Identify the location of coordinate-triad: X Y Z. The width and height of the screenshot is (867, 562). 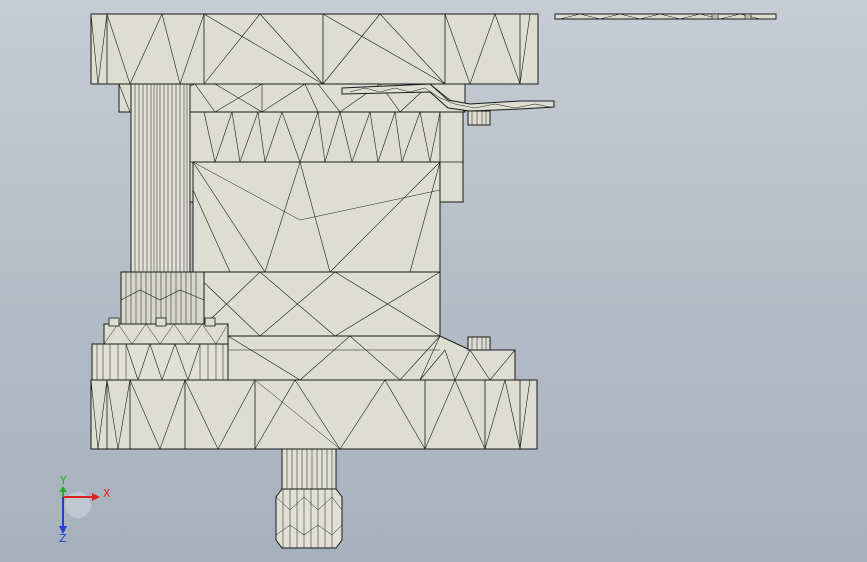
(85, 509).